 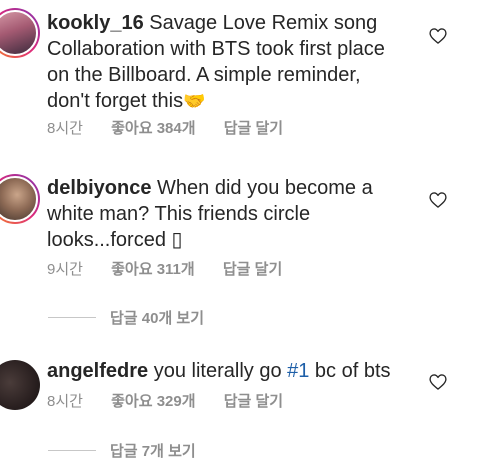 I want to click on view-replies-button: 답글 7개 보기, so click(x=122, y=450).